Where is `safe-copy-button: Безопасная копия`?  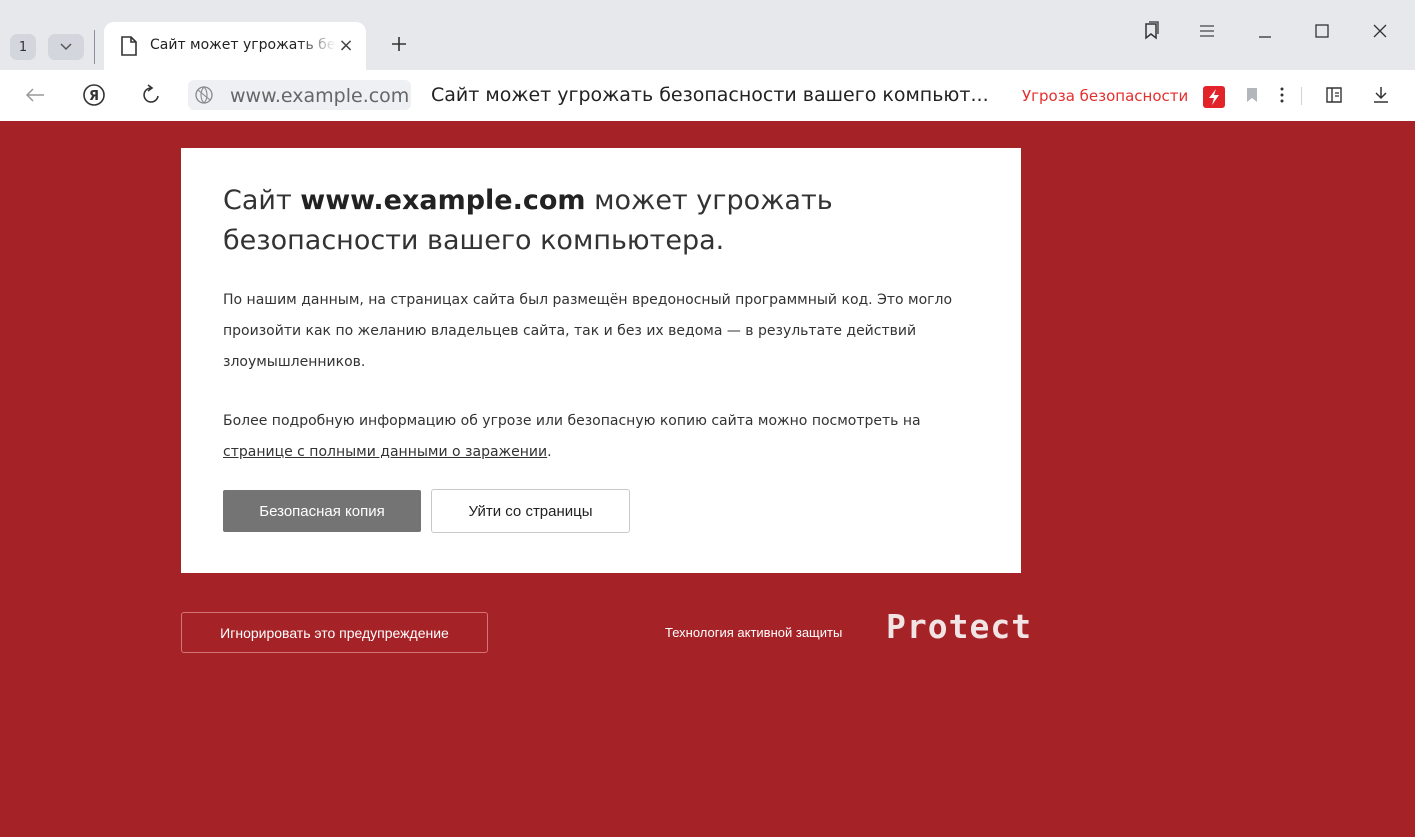 safe-copy-button: Безопасная копия is located at coordinates (322, 511).